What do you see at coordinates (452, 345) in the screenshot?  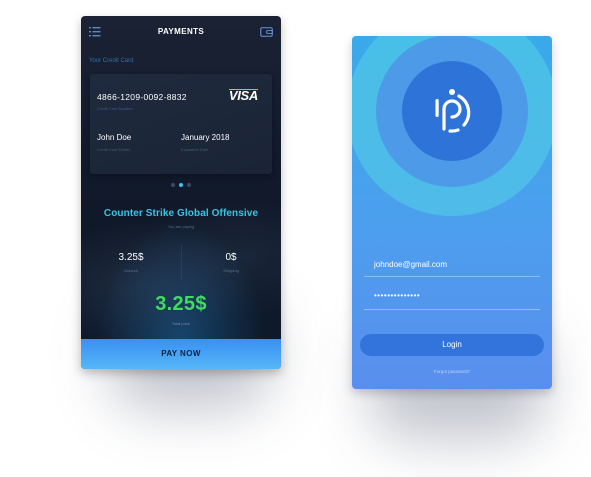 I see `login-button: Login` at bounding box center [452, 345].